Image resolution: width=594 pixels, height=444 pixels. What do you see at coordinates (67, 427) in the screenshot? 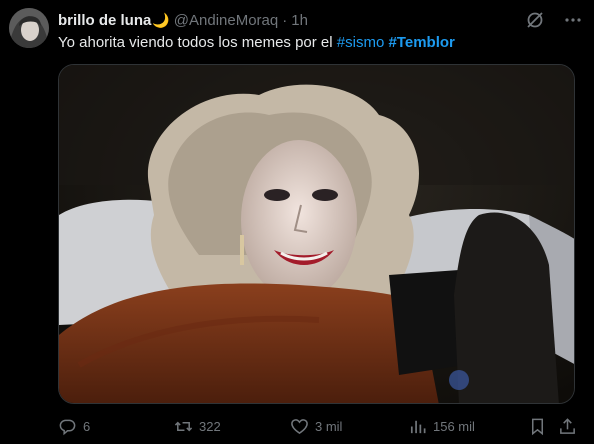
I see `reply-icon` at bounding box center [67, 427].